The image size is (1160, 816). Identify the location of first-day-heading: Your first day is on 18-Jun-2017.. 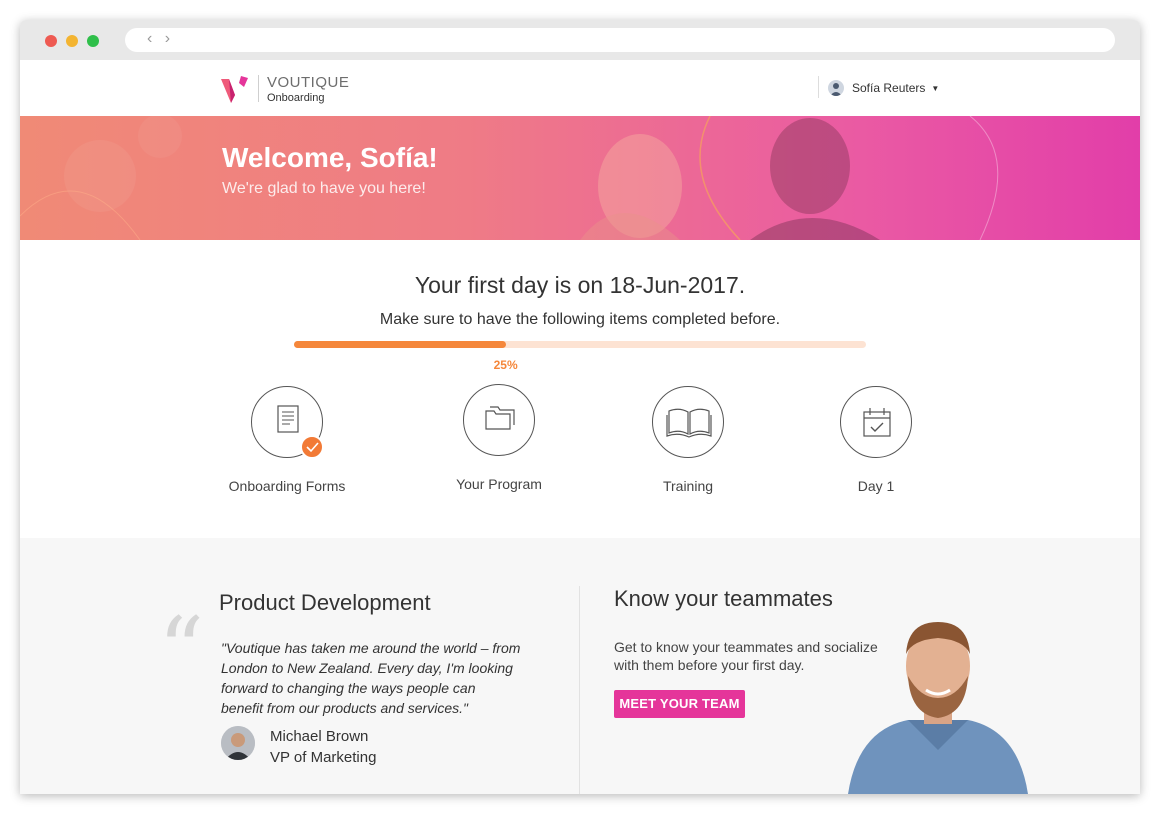
(580, 285).